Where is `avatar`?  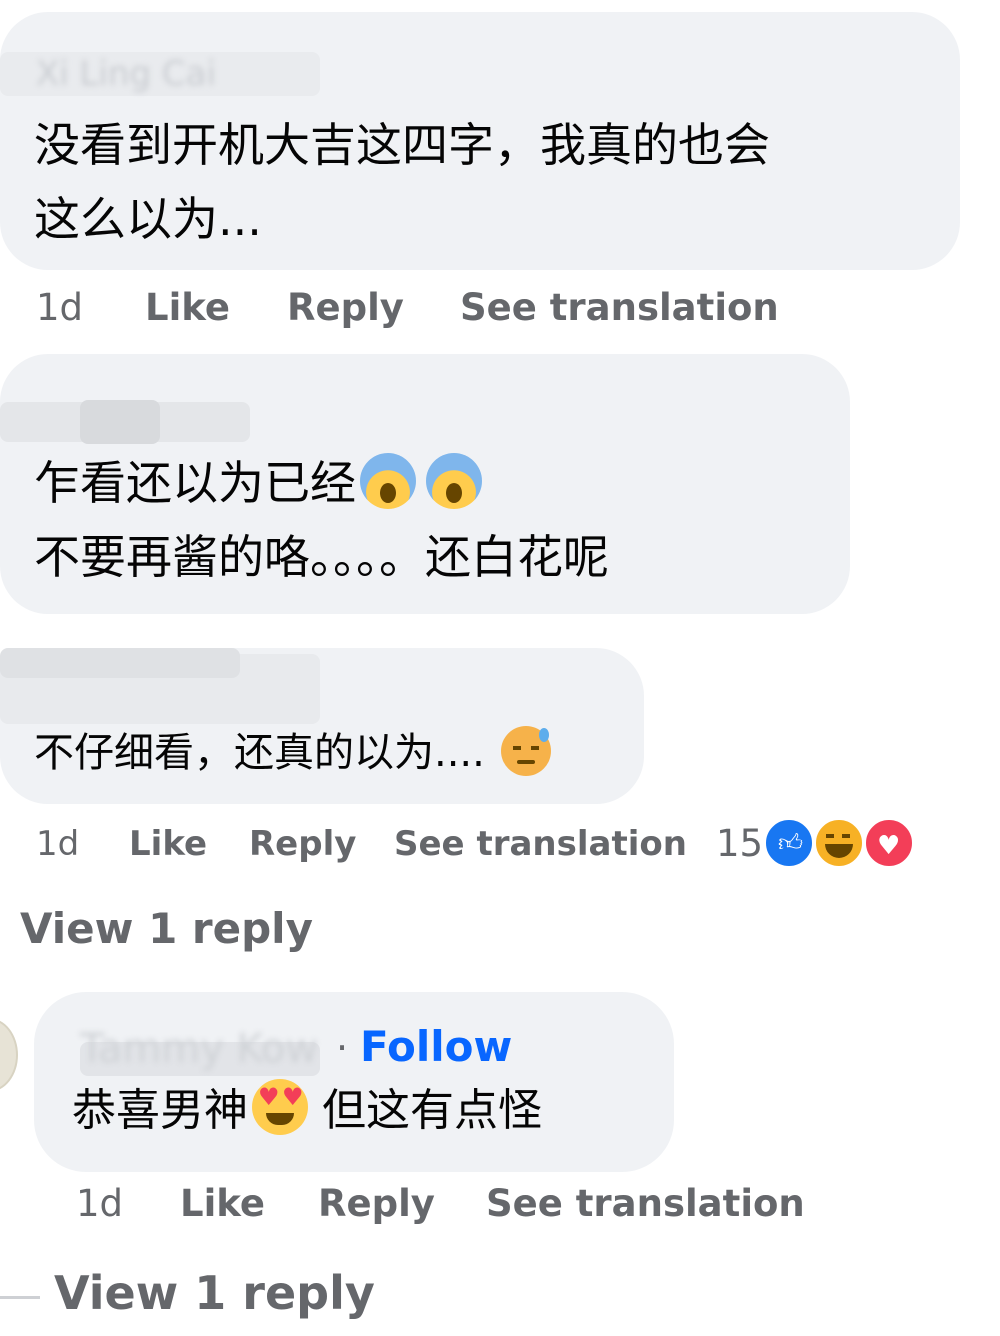 avatar is located at coordinates (9, 1055).